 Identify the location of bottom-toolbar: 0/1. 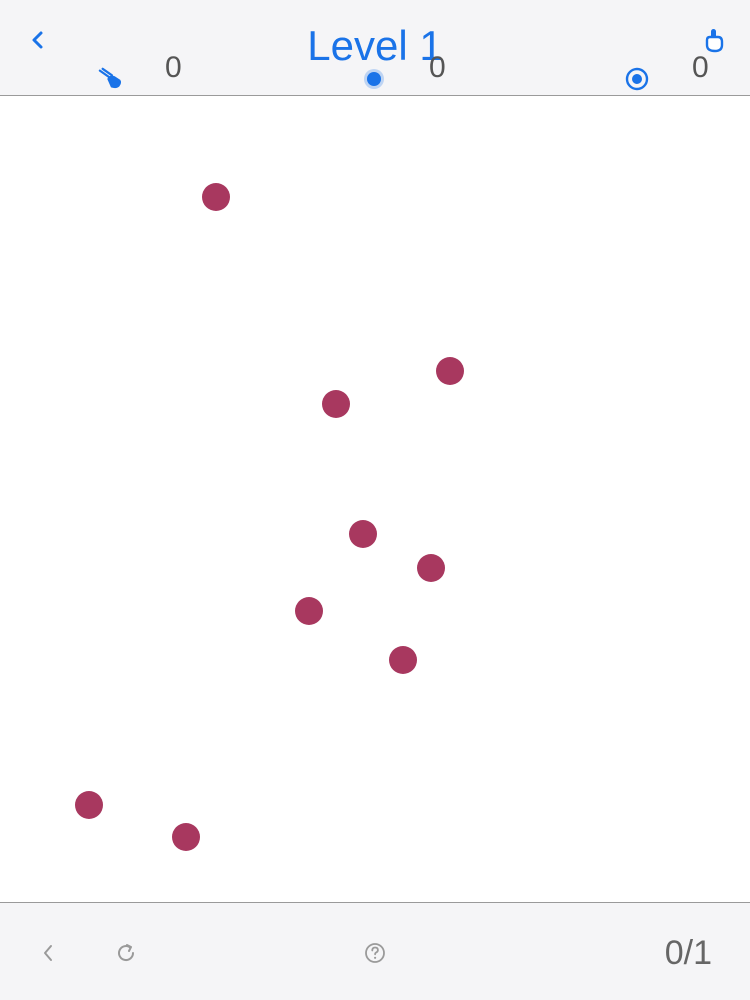
(375, 951).